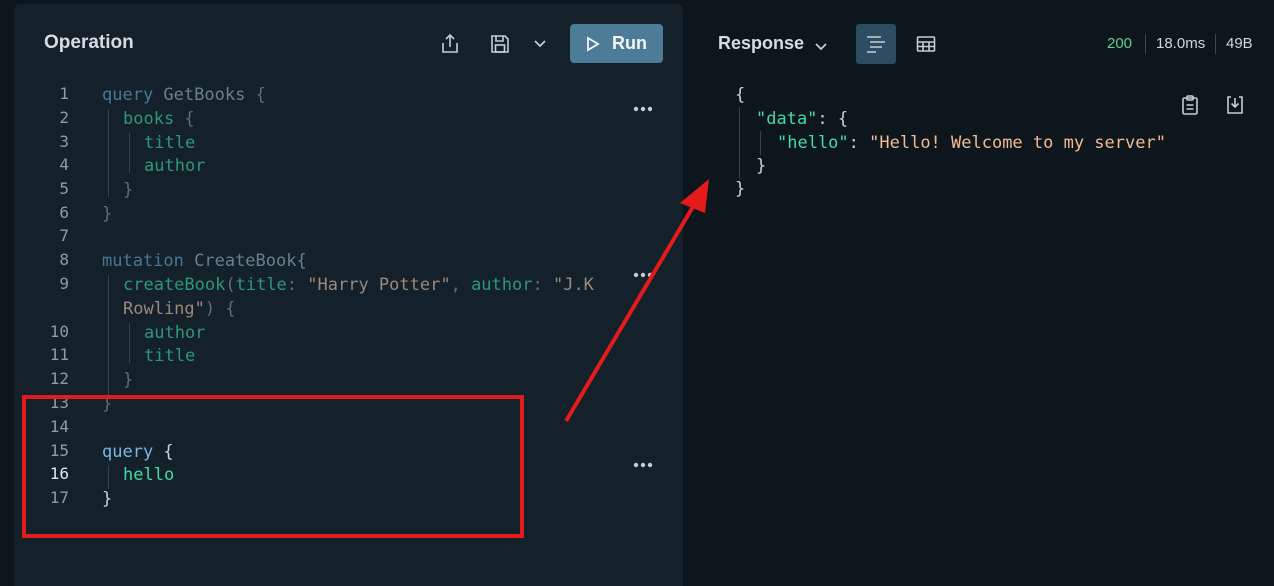 Image resolution: width=1274 pixels, height=586 pixels. Describe the element at coordinates (159, 119) in the screenshot. I see `code-line-2: books {` at that location.